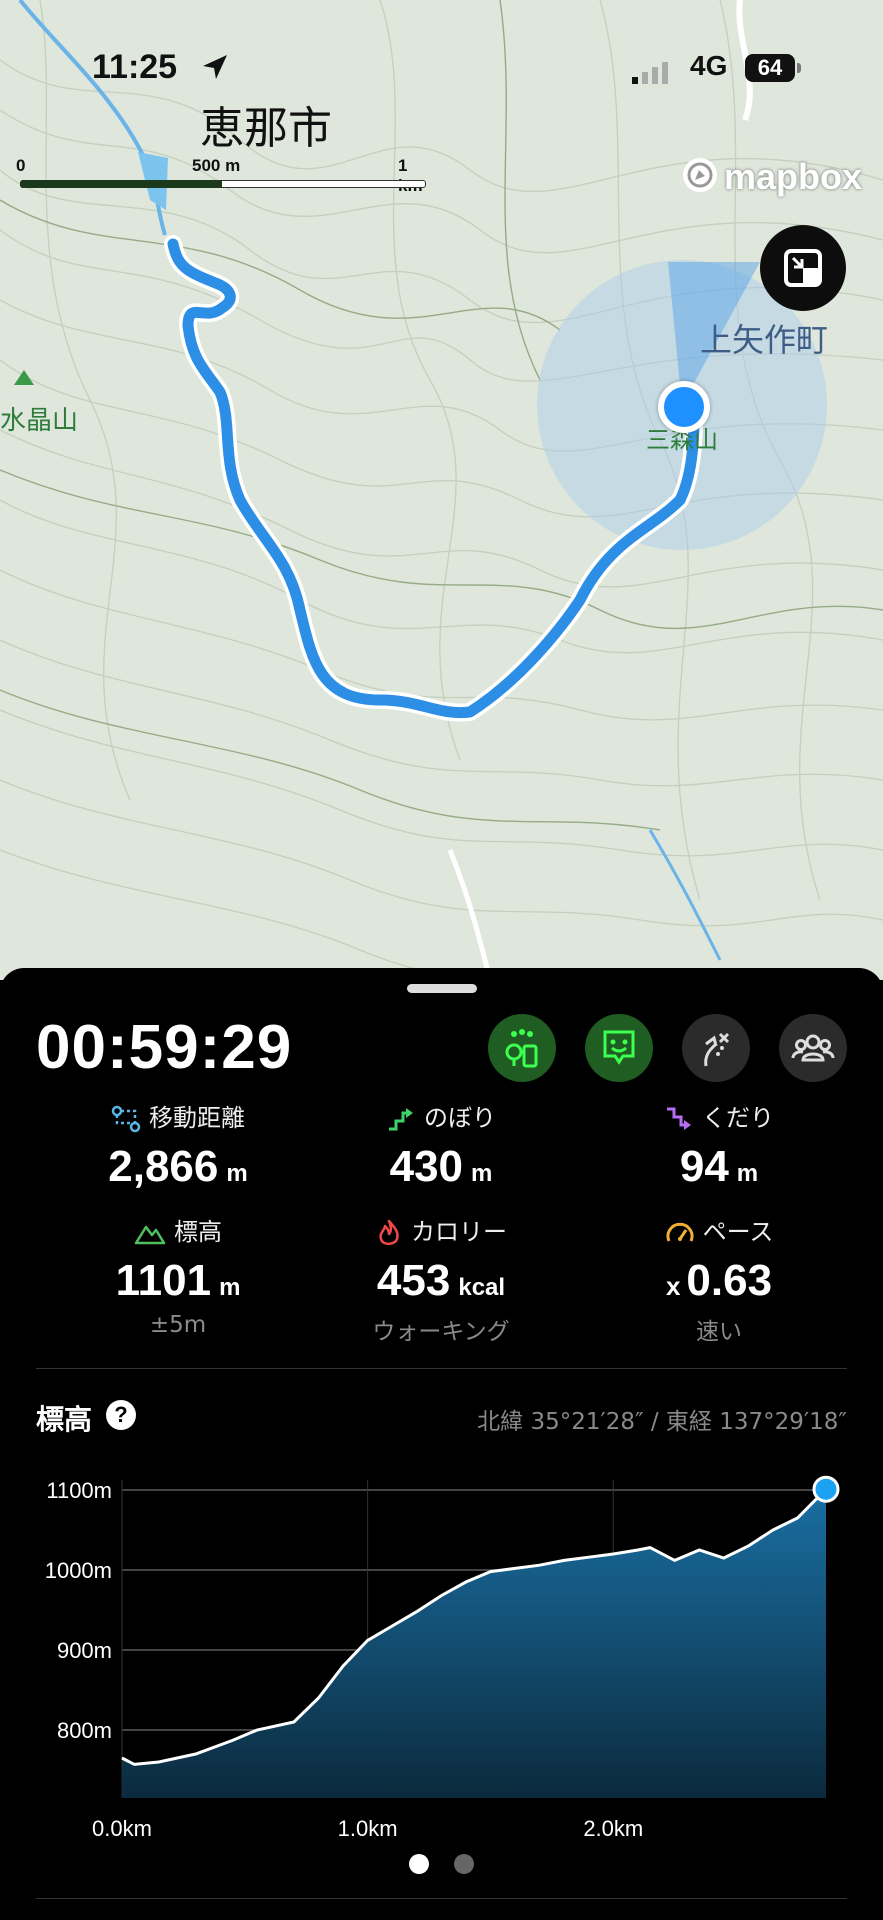 Image resolution: width=883 pixels, height=1920 pixels. I want to click on pager-dot, so click(464, 1864).